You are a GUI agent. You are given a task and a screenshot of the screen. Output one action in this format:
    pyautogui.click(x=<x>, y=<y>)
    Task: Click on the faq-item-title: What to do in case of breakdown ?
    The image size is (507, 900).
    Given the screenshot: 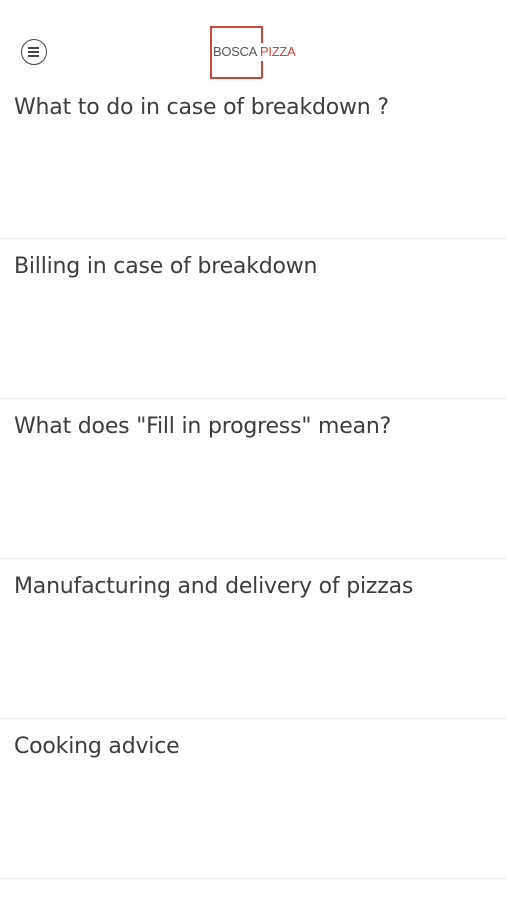 What is the action you would take?
    pyautogui.click(x=201, y=107)
    